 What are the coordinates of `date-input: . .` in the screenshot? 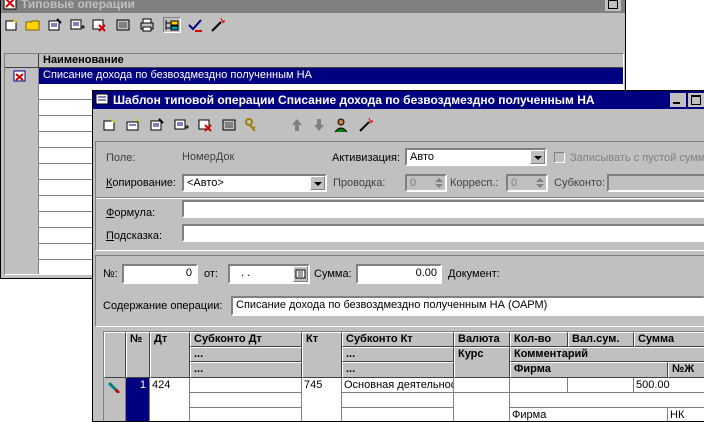 It's located at (269, 274).